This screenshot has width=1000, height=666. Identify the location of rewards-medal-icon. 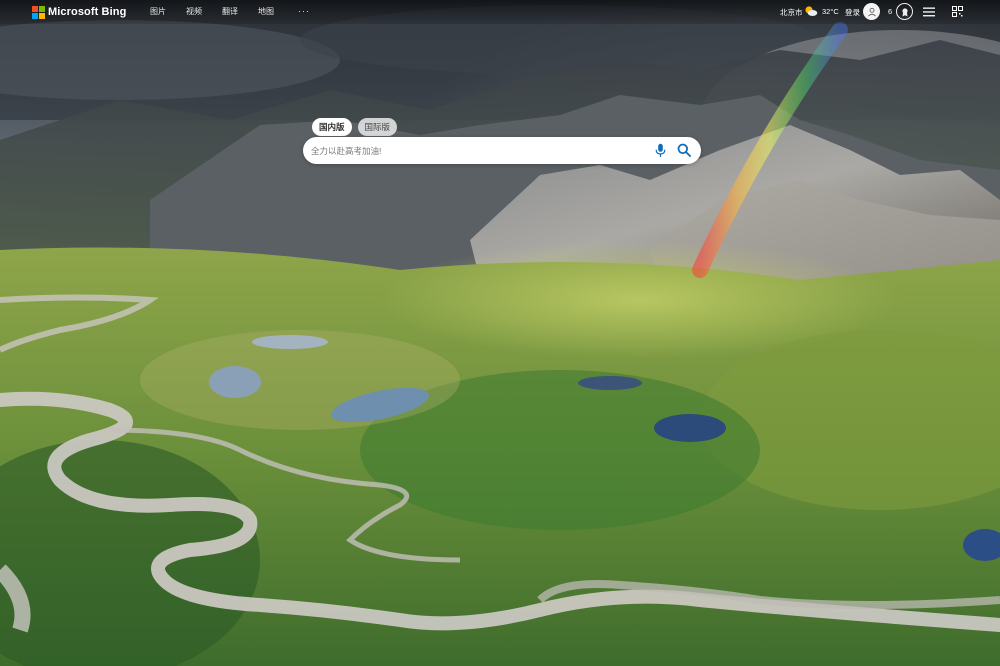
(904, 11).